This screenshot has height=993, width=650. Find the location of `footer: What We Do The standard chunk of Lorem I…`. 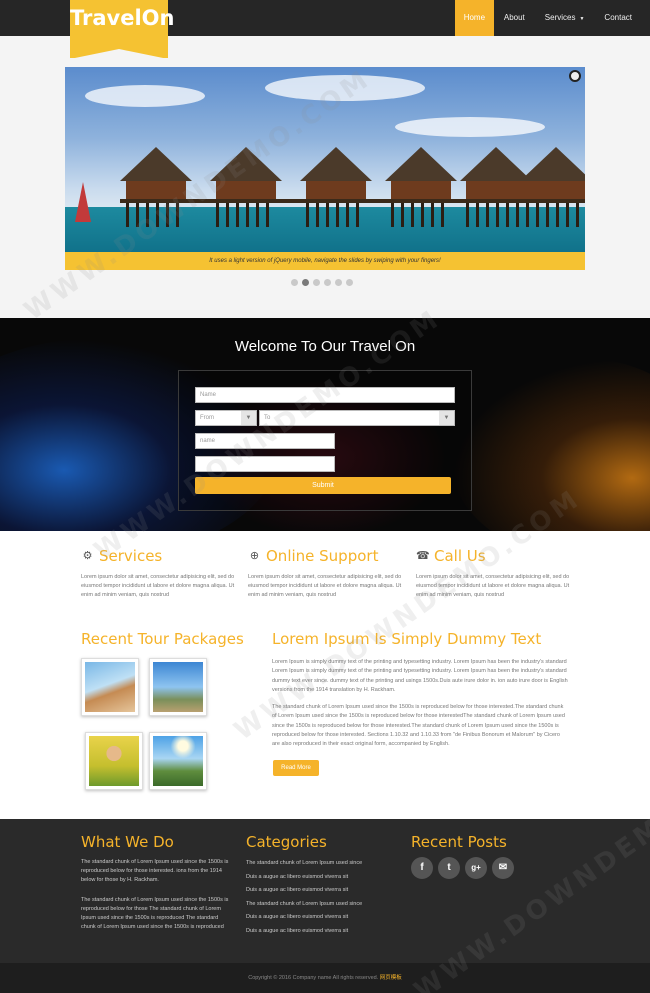

footer: What We Do The standard chunk of Lorem I… is located at coordinates (325, 891).